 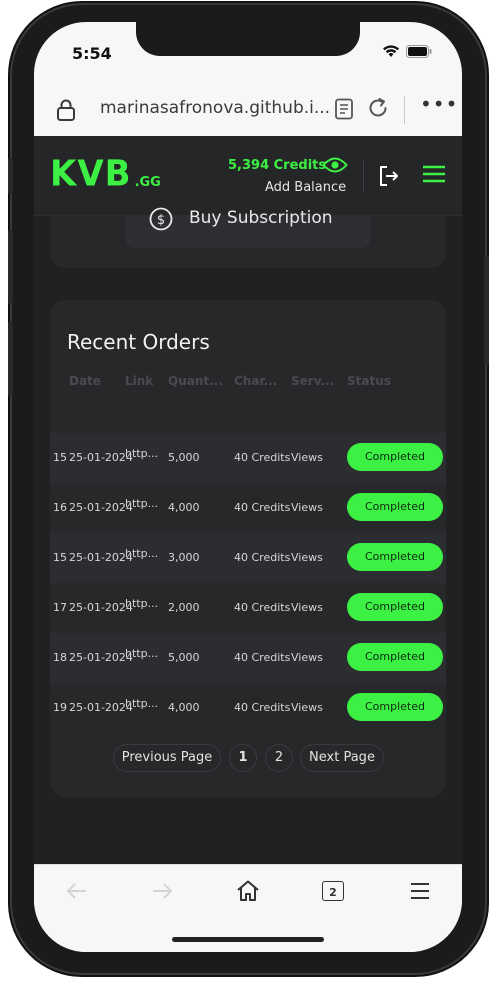 What do you see at coordinates (363, 176) in the screenshot?
I see `header-divider` at bounding box center [363, 176].